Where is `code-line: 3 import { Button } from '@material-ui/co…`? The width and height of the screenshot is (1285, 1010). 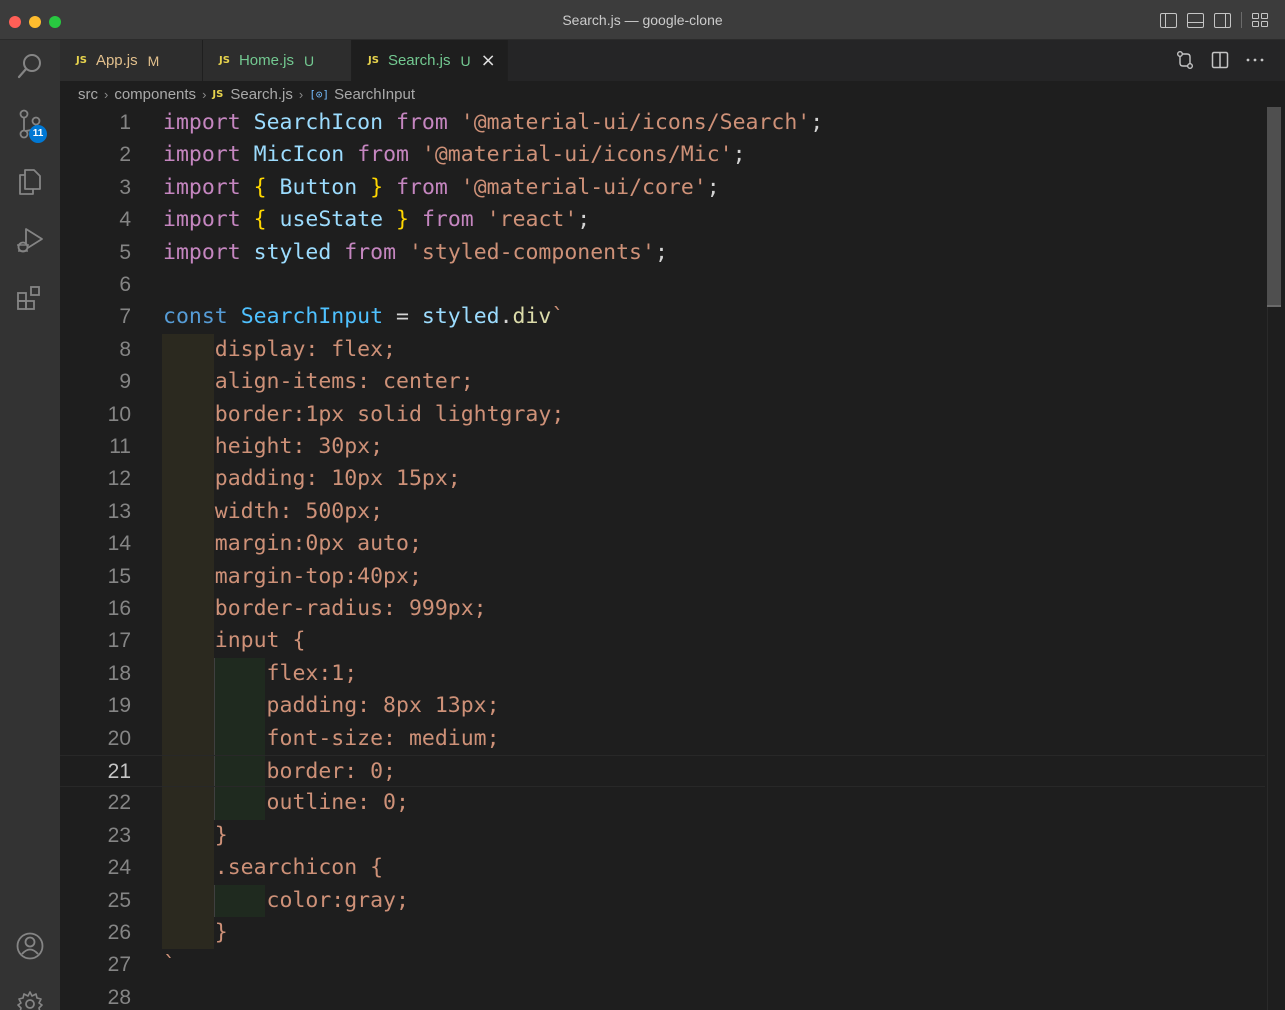
code-line: 3 import { Button } from '@material-ui/co… is located at coordinates (662, 188).